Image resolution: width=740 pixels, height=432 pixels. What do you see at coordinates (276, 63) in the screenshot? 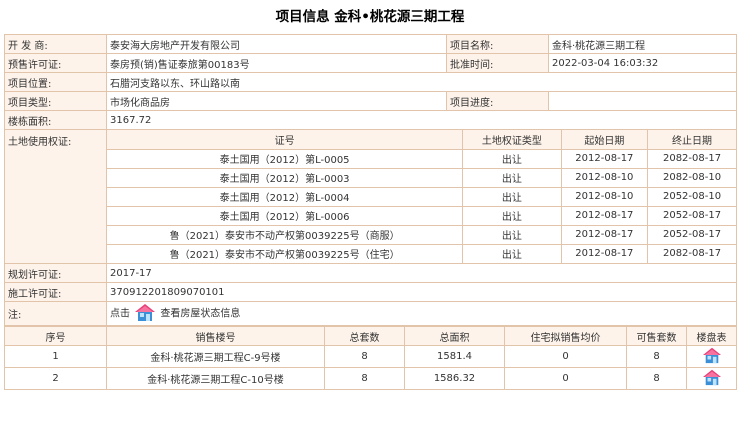
I see `presale-permit-value: 泰房预(销)售证泰旅第00183号` at bounding box center [276, 63].